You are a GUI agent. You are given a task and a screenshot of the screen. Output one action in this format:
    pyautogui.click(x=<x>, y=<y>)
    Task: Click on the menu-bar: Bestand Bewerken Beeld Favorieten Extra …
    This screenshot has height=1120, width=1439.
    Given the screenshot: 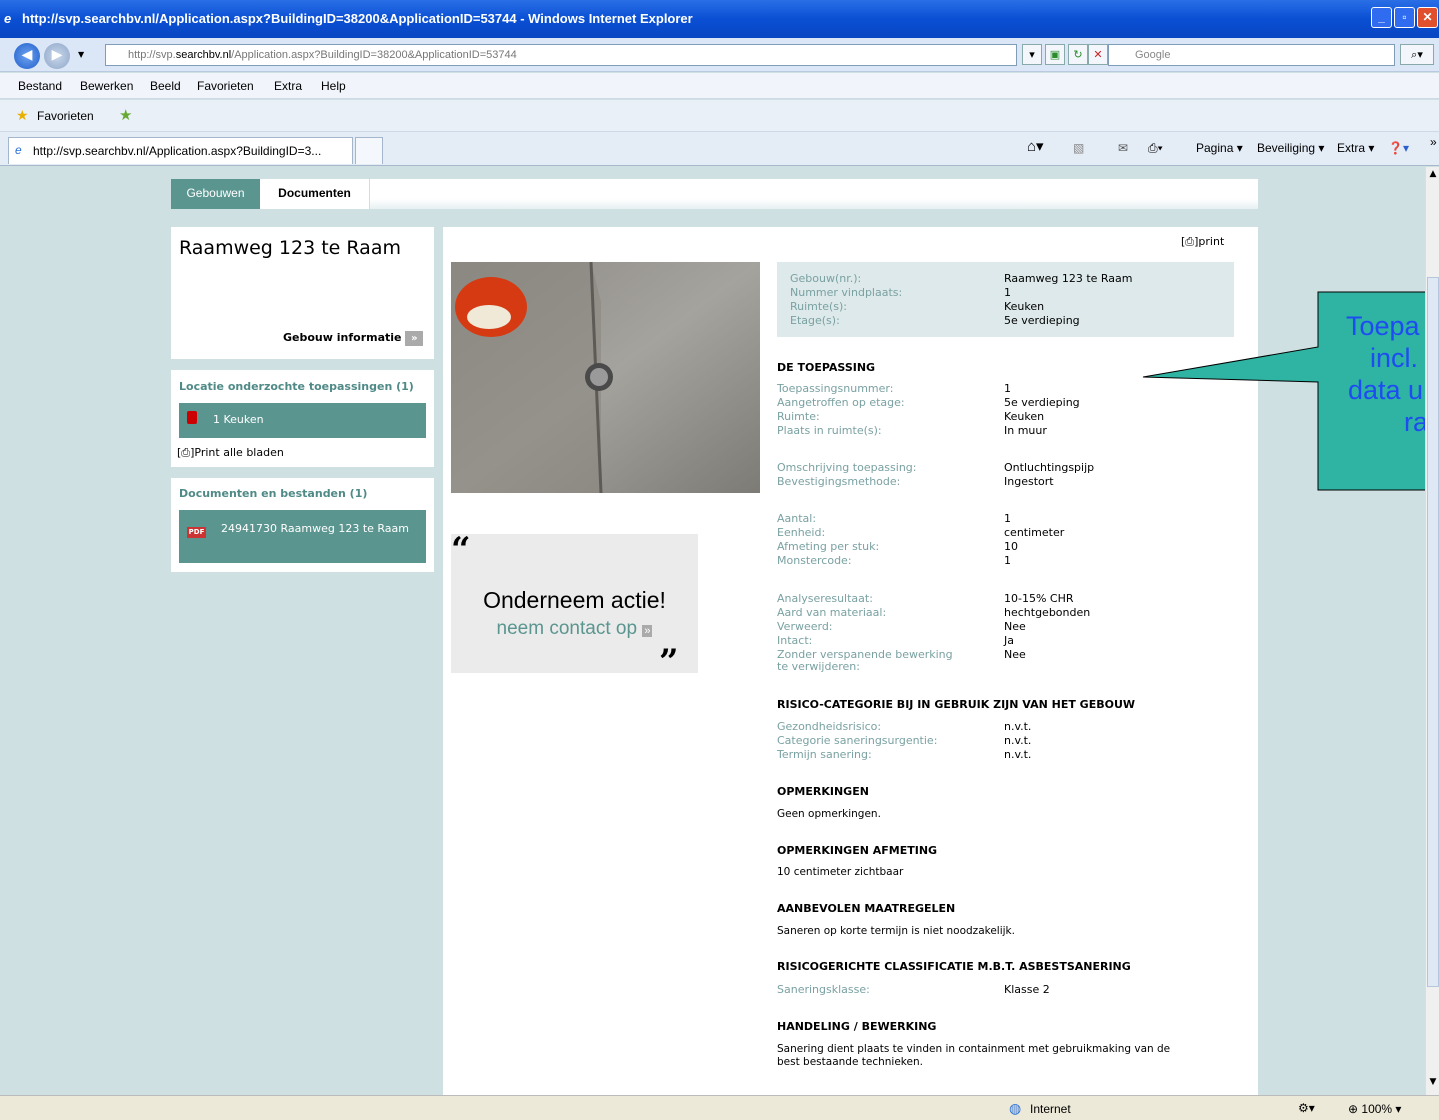 What is the action you would take?
    pyautogui.click(x=719, y=86)
    